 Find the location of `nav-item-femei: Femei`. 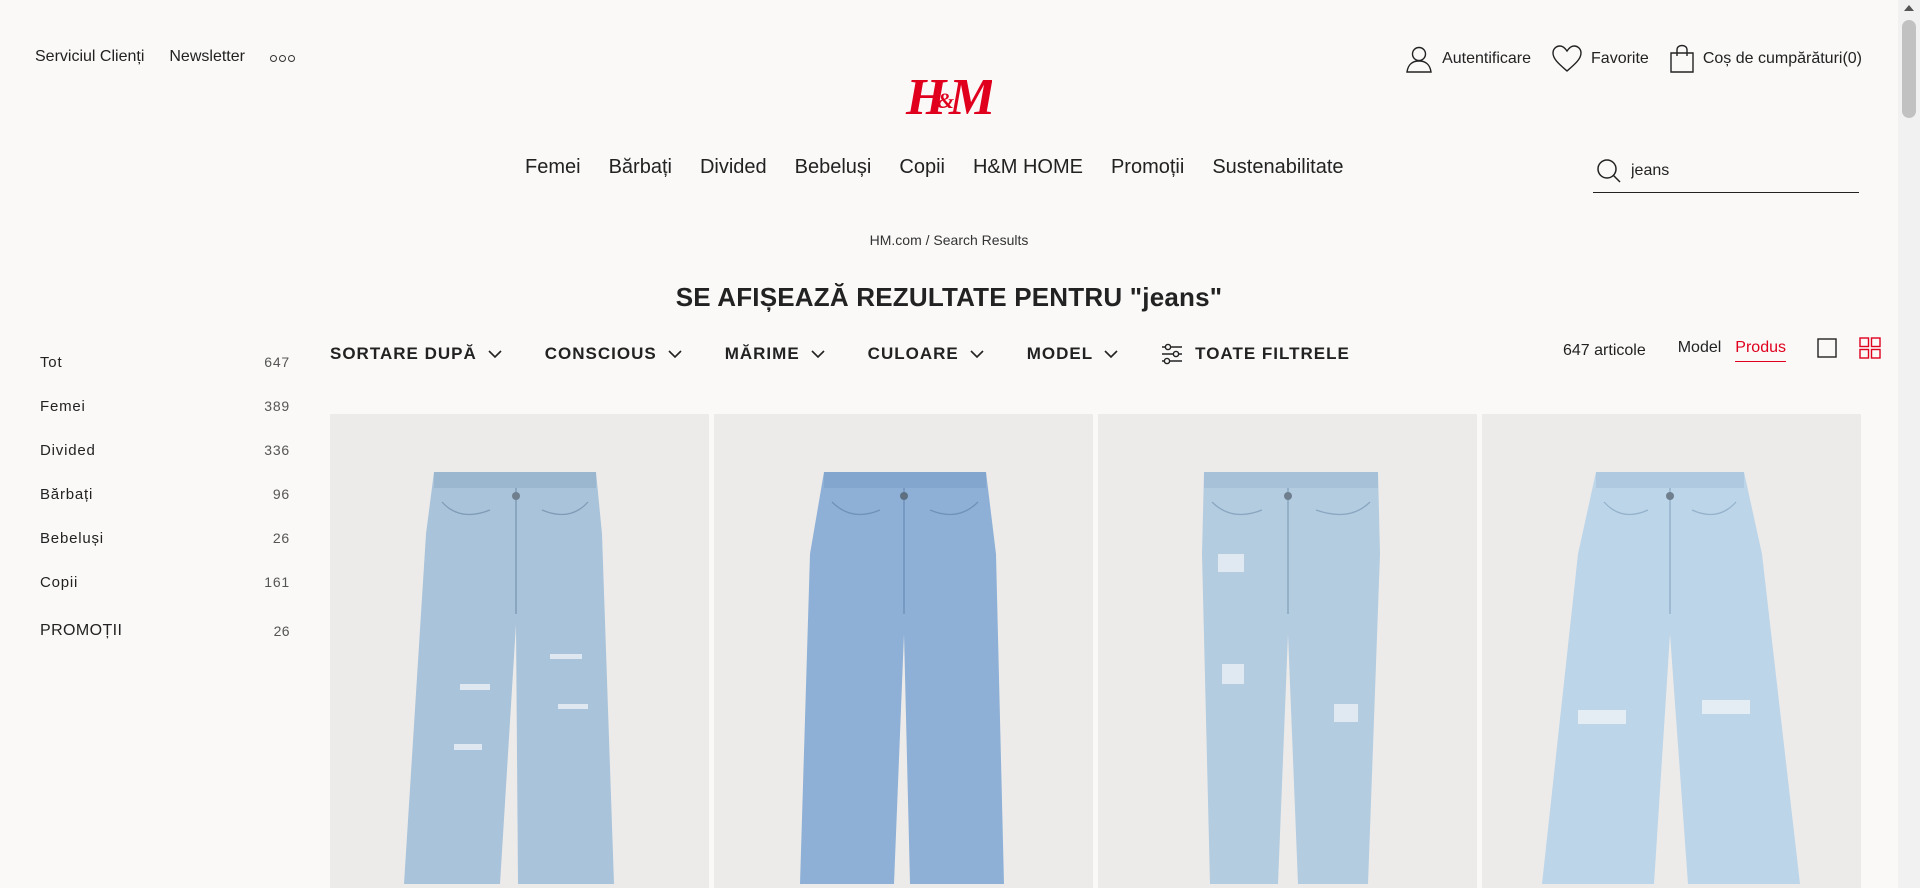

nav-item-femei: Femei is located at coordinates (553, 167).